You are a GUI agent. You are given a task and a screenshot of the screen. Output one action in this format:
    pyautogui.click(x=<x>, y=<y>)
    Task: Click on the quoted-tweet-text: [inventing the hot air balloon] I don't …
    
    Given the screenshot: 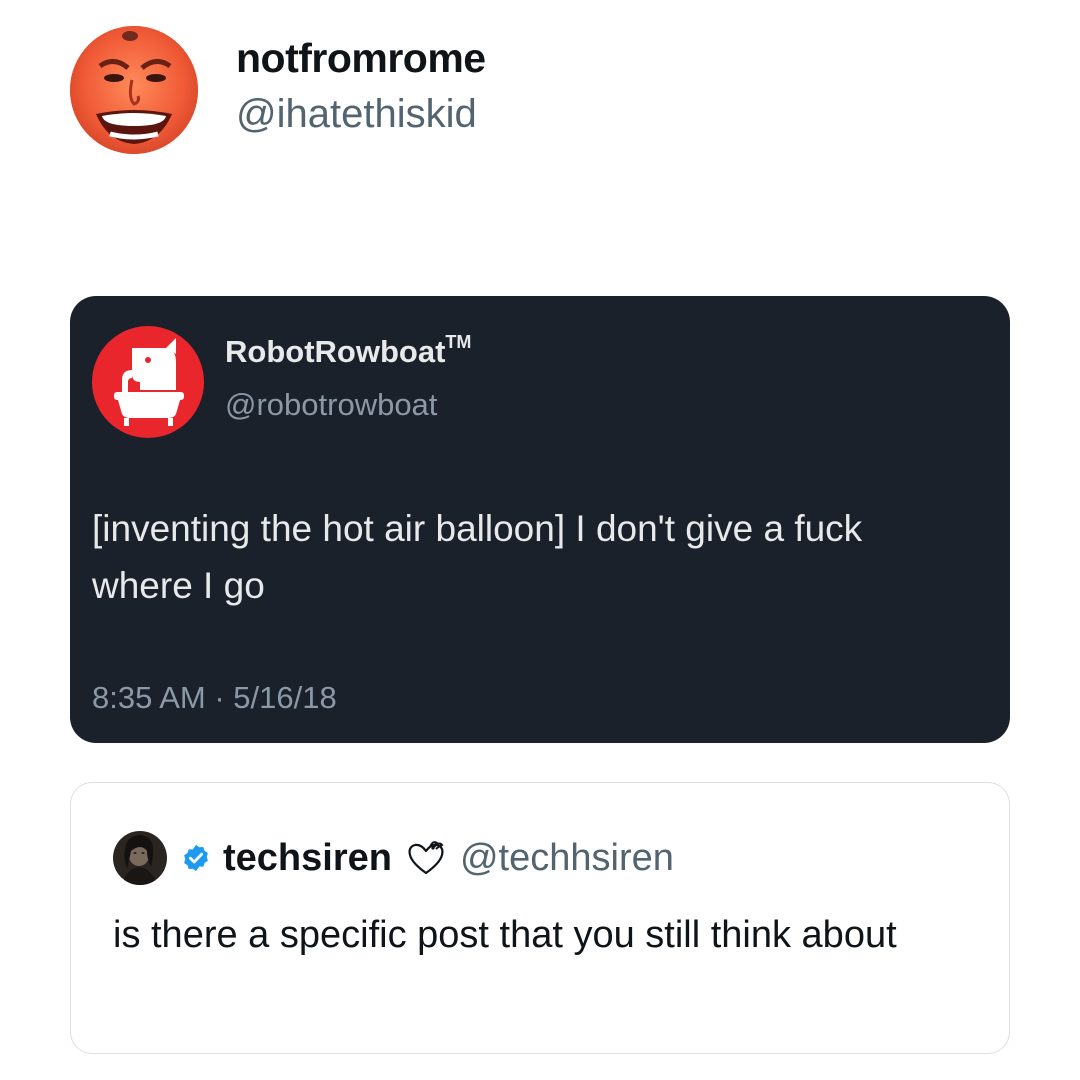 What is the action you would take?
    pyautogui.click(x=477, y=557)
    